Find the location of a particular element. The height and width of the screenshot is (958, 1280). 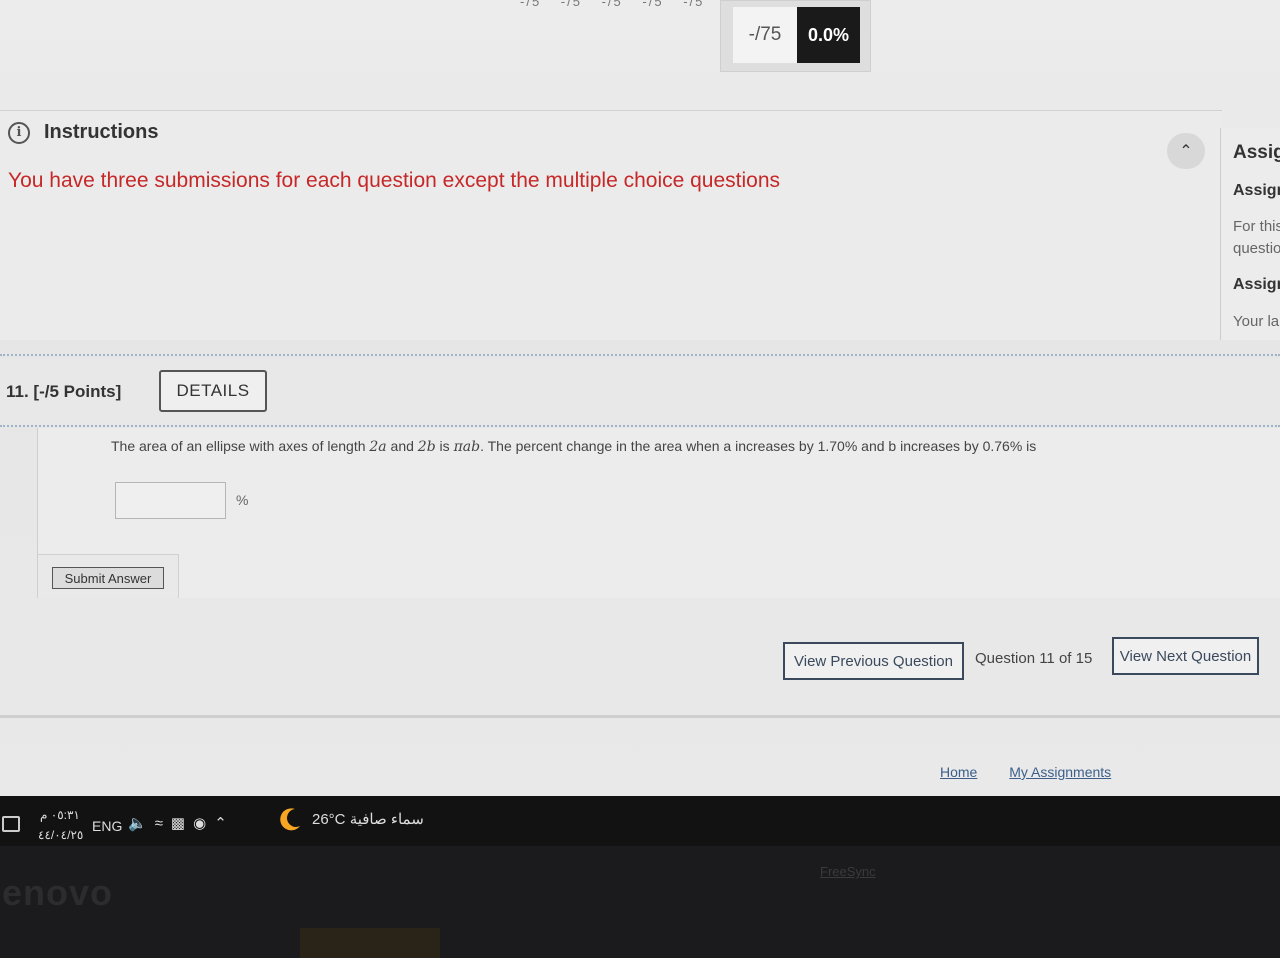

assignment-panel-text: Your la is located at coordinates (1256, 321).